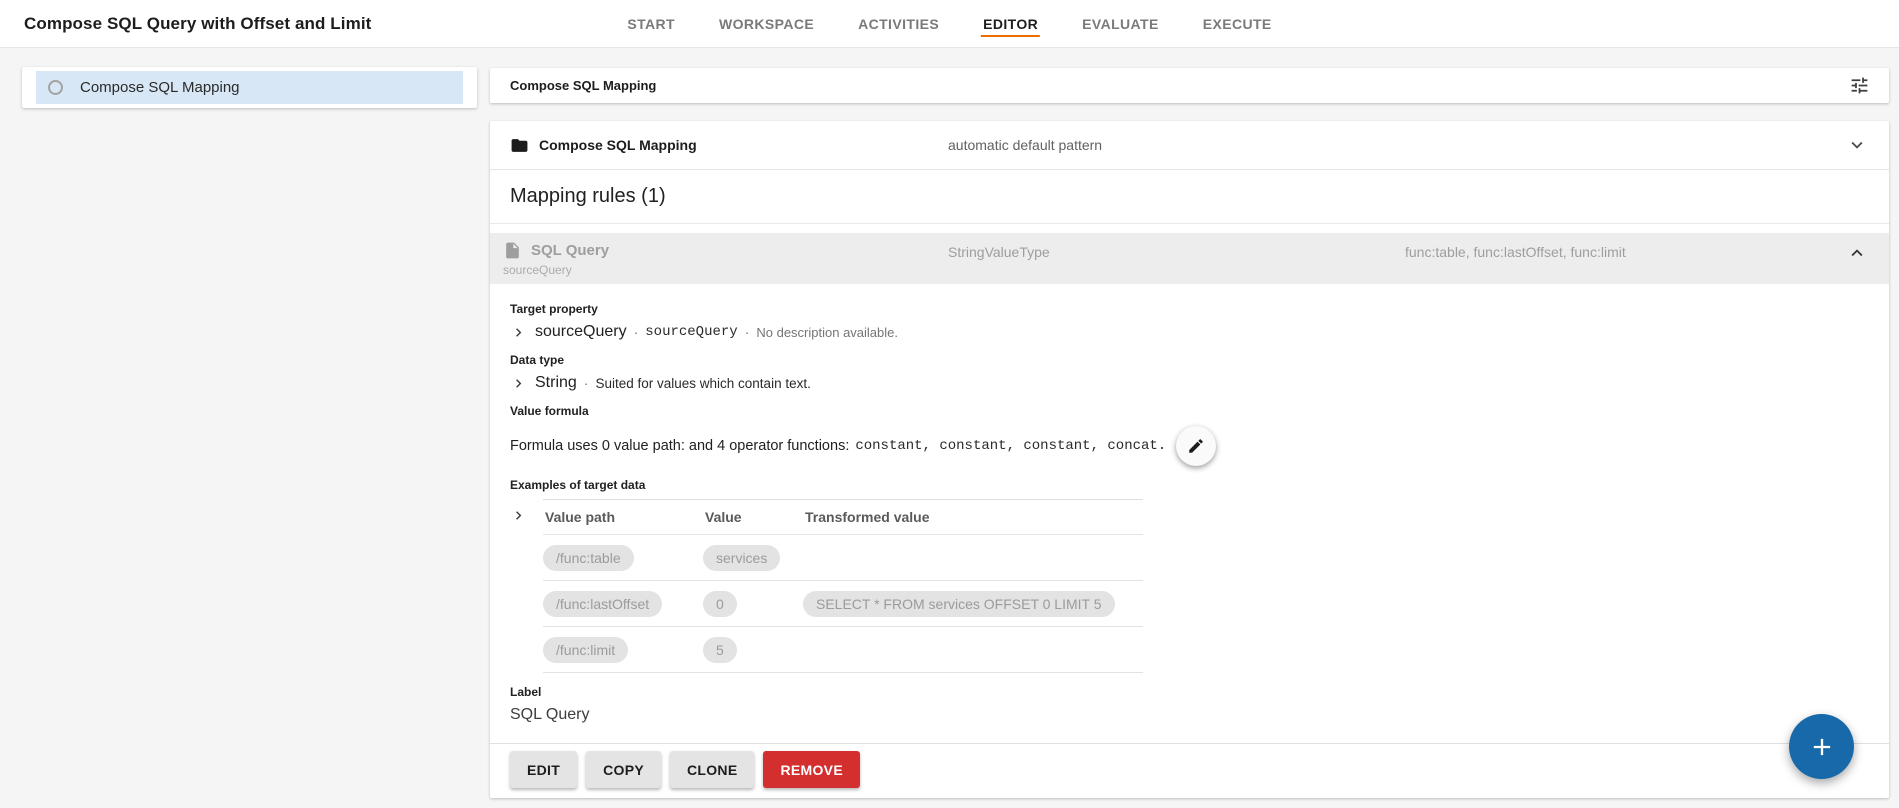 Image resolution: width=1899 pixels, height=808 pixels. I want to click on target-property-description: No description available., so click(827, 332).